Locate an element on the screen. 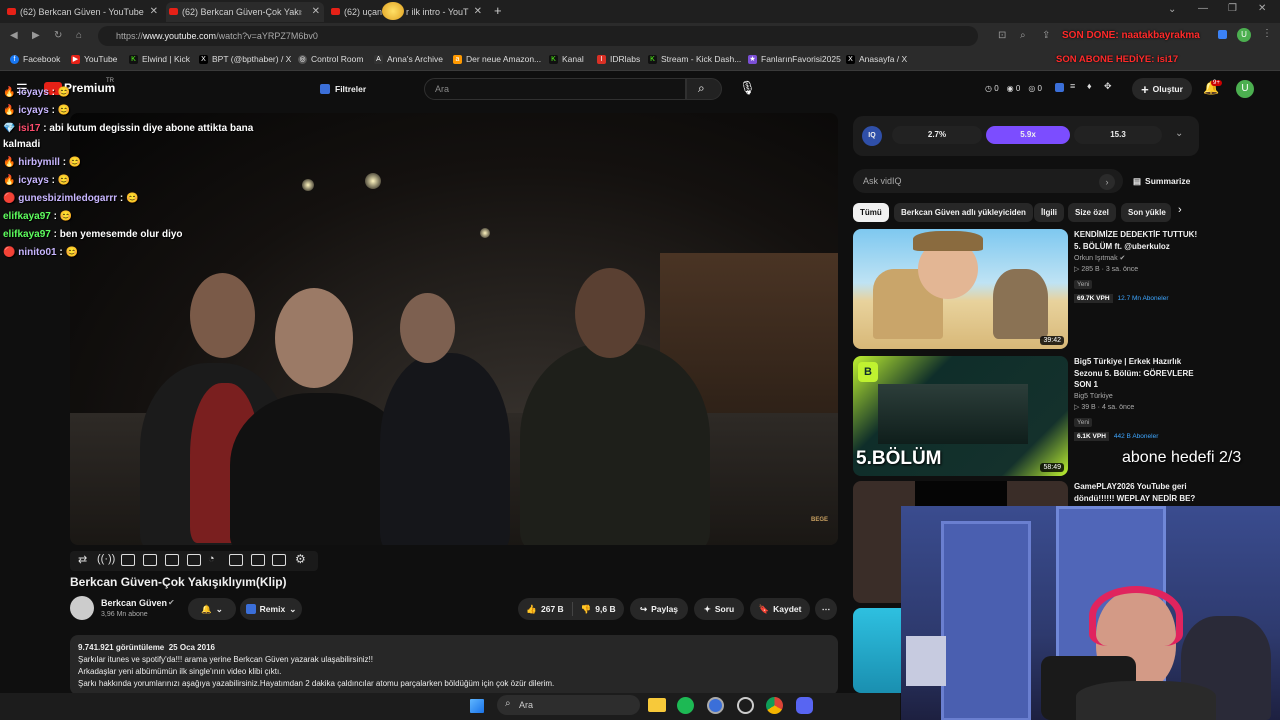 The height and width of the screenshot is (720, 1280). reload-icon: ↻ is located at coordinates (58, 35).